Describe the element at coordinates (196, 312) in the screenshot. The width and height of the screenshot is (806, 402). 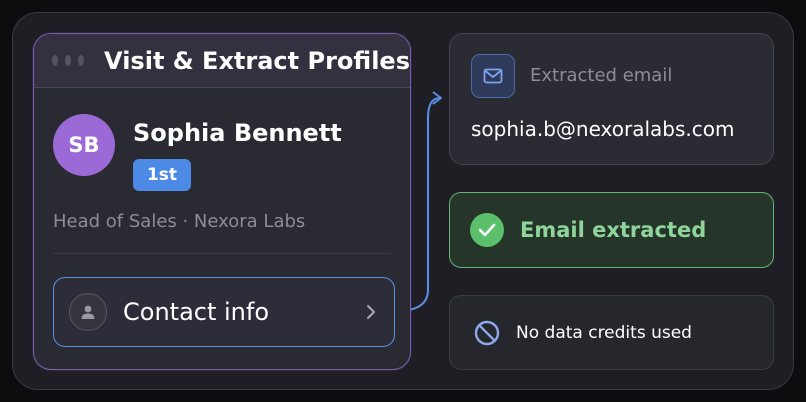
I see `contact-info-label: Contact info` at that location.